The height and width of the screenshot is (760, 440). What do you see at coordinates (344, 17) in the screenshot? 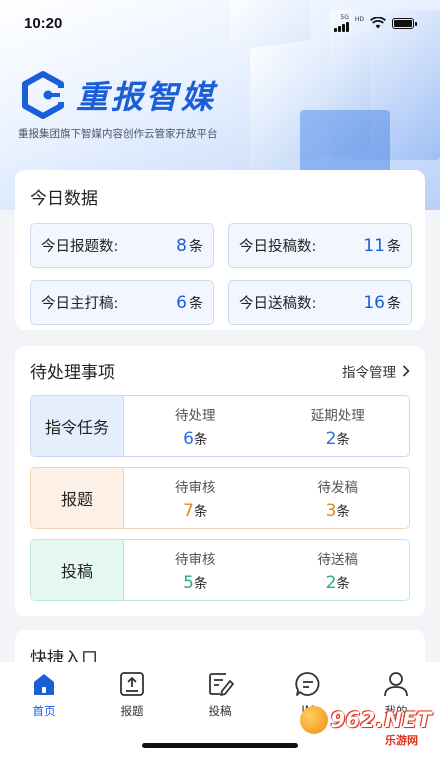
I see `network-label: 5G` at bounding box center [344, 17].